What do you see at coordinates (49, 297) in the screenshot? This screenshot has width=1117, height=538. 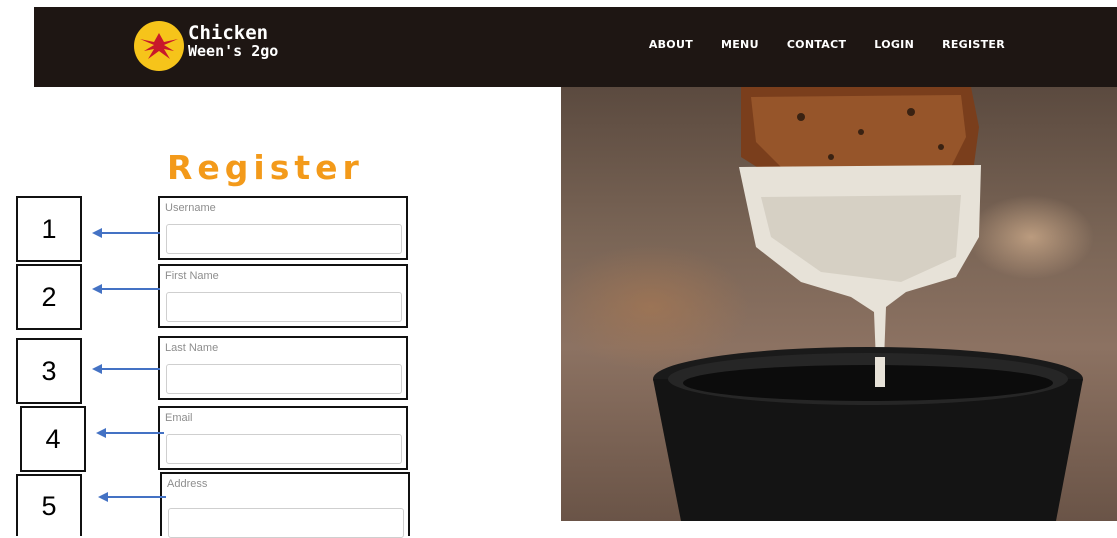 I see `annotation-number-2: 2` at bounding box center [49, 297].